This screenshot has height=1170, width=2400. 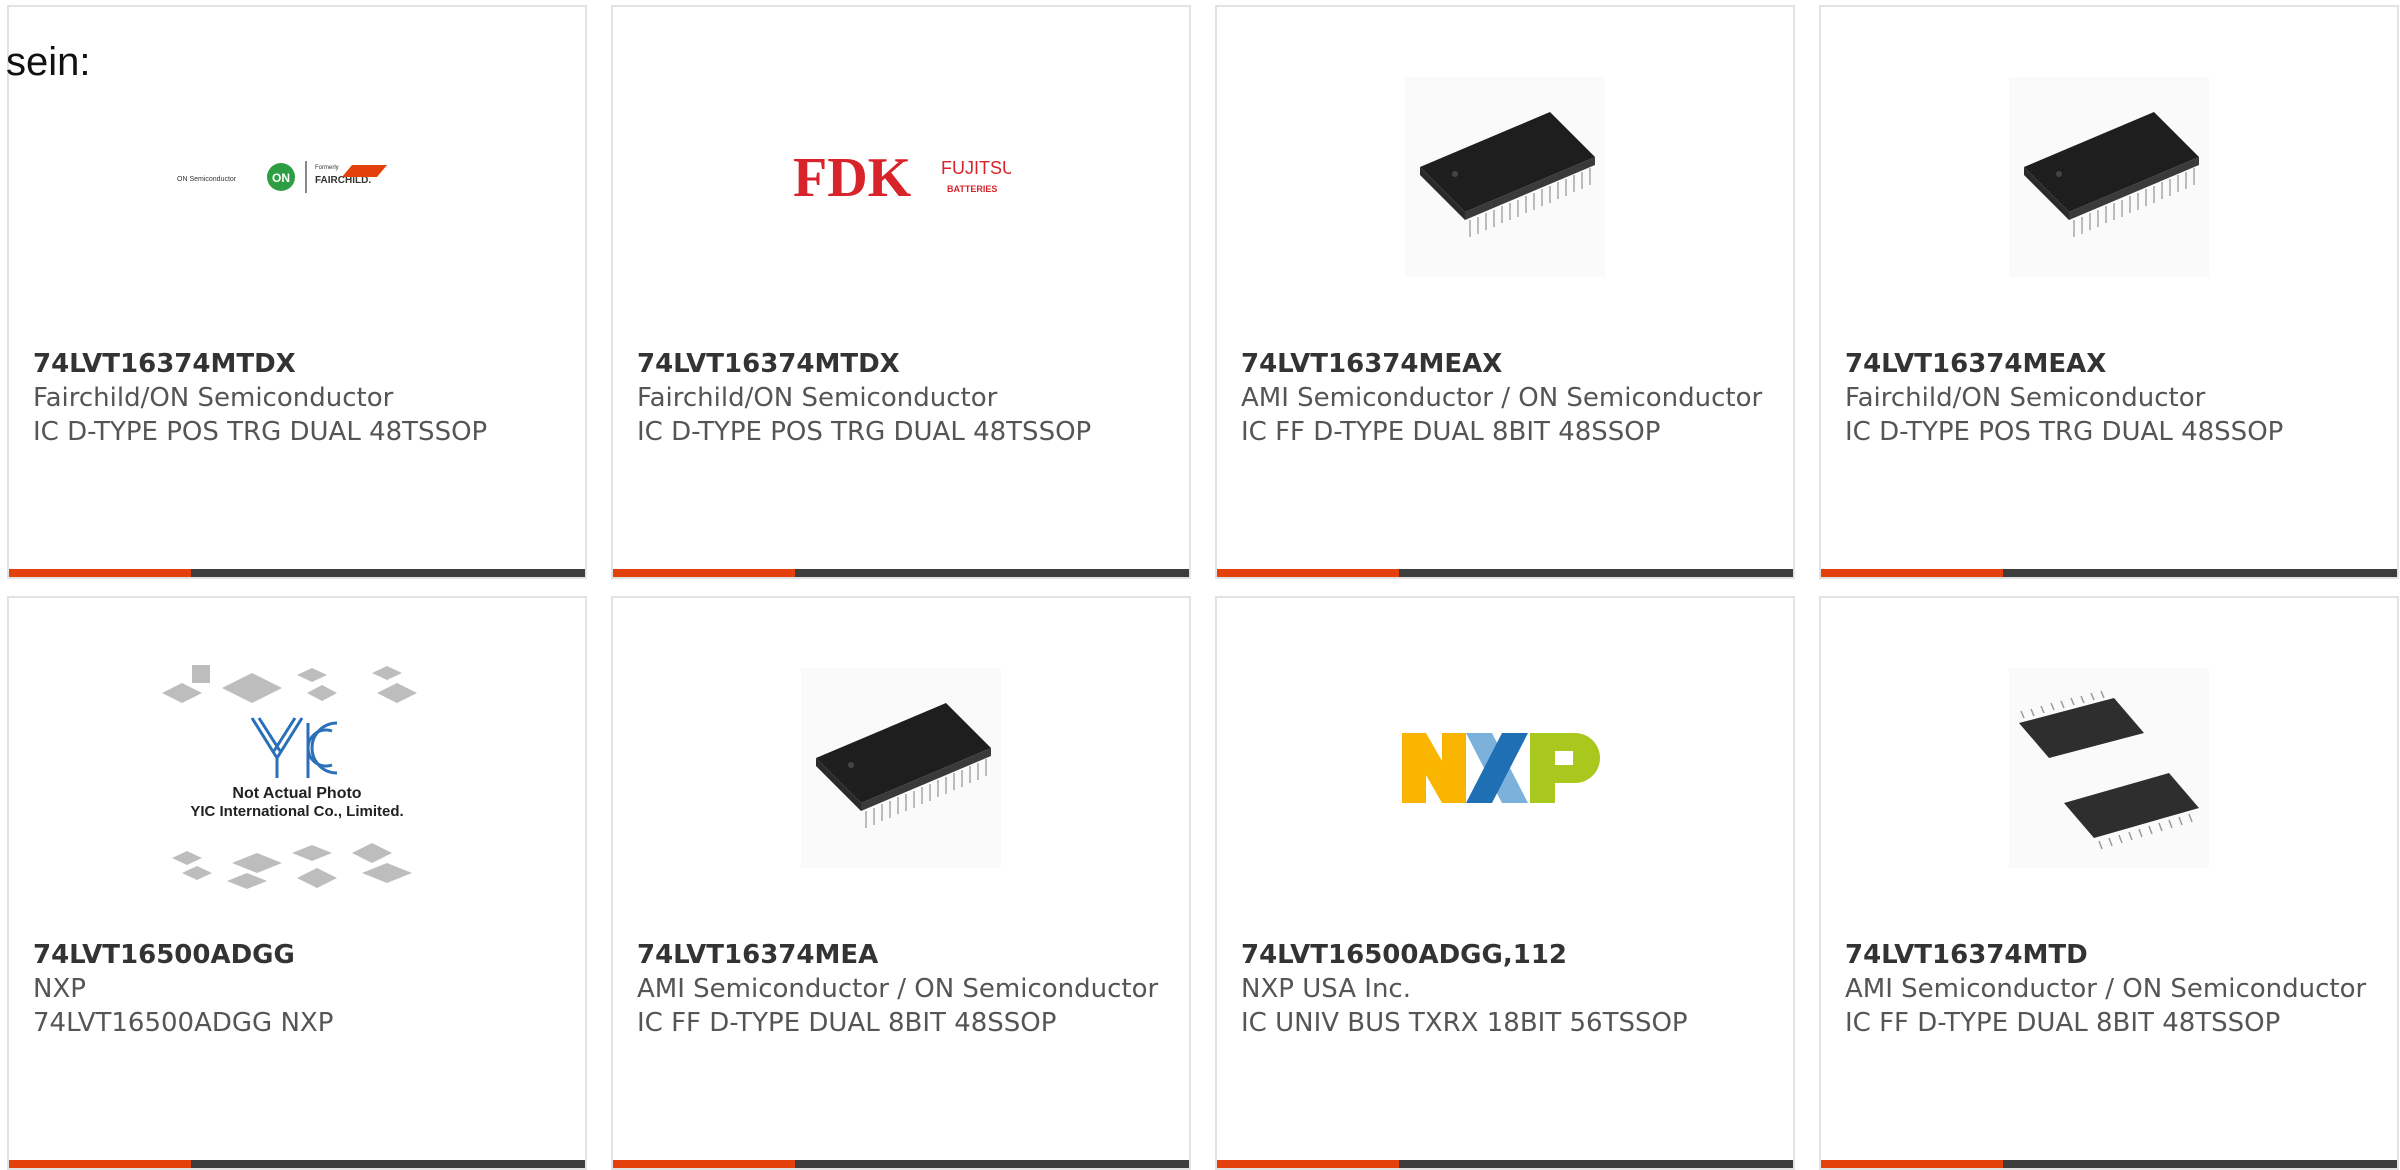 I want to click on manufacturer: NXP, so click(x=59, y=989).